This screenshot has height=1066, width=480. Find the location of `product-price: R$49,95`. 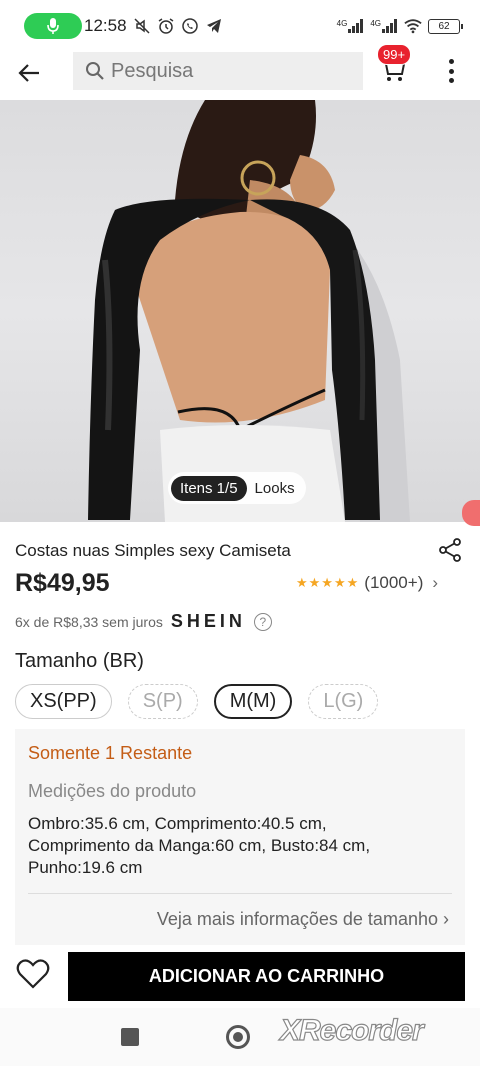

product-price: R$49,95 is located at coordinates (62, 583).